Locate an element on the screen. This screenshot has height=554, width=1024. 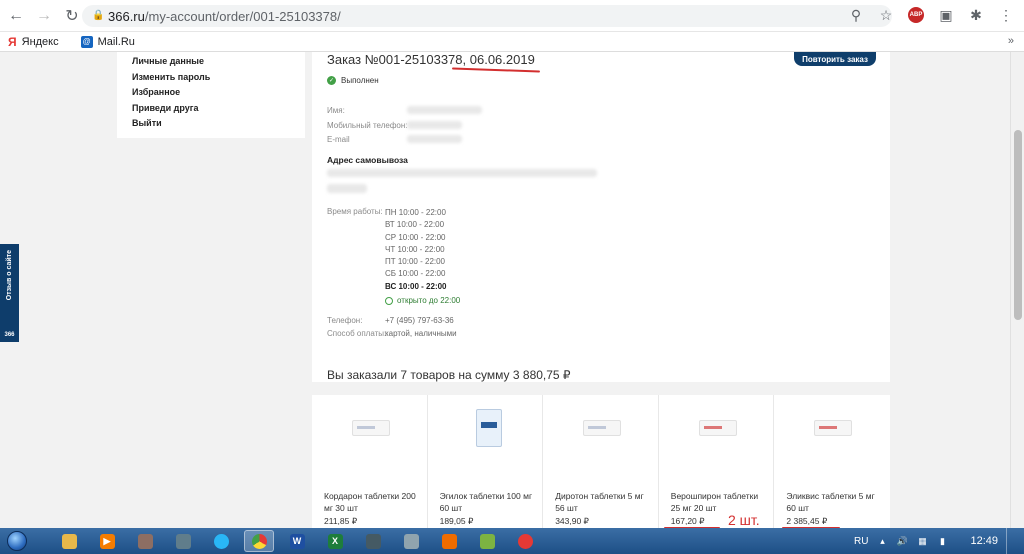
email-label: E-mail is located at coordinates (338, 139).